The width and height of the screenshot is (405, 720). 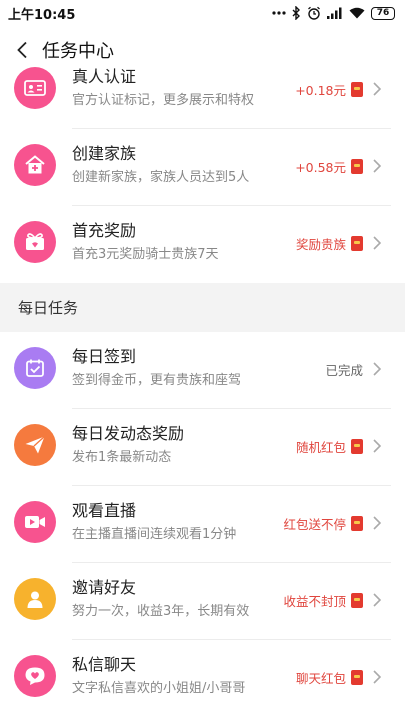 I want to click on reward-text: 红包送不停, so click(x=314, y=524).